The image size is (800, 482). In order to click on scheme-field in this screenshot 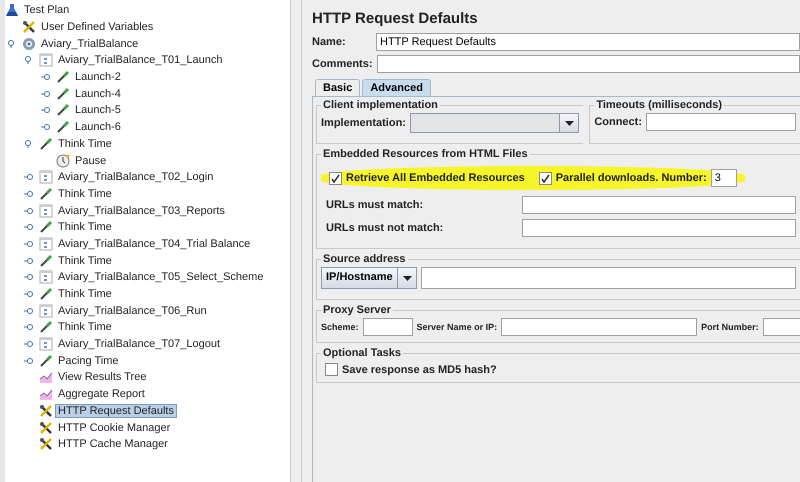, I will do `click(387, 327)`.